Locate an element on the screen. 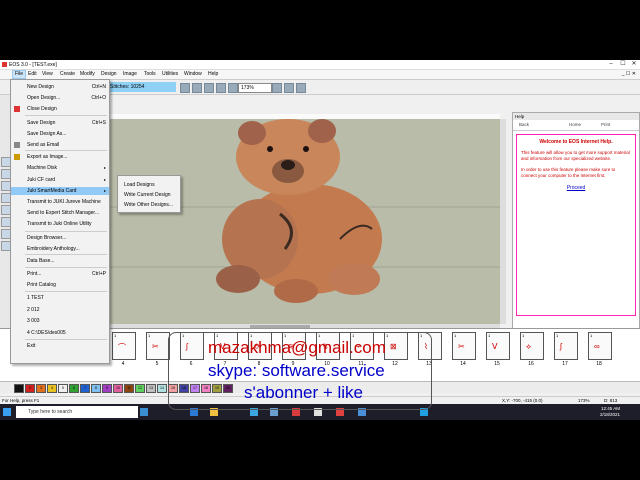  pan-icon is located at coordinates (233, 88).